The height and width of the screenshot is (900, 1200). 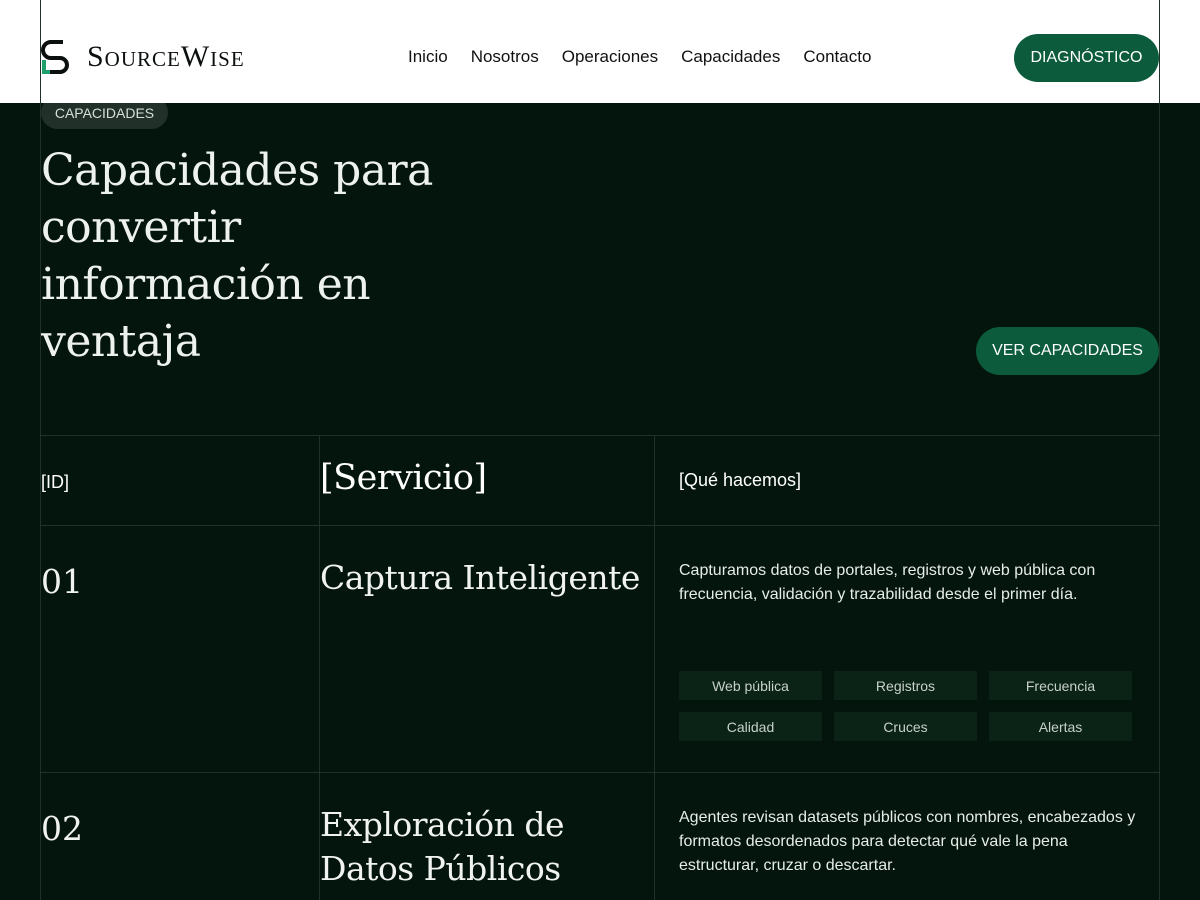 I want to click on row-id: 02, so click(x=180, y=836).